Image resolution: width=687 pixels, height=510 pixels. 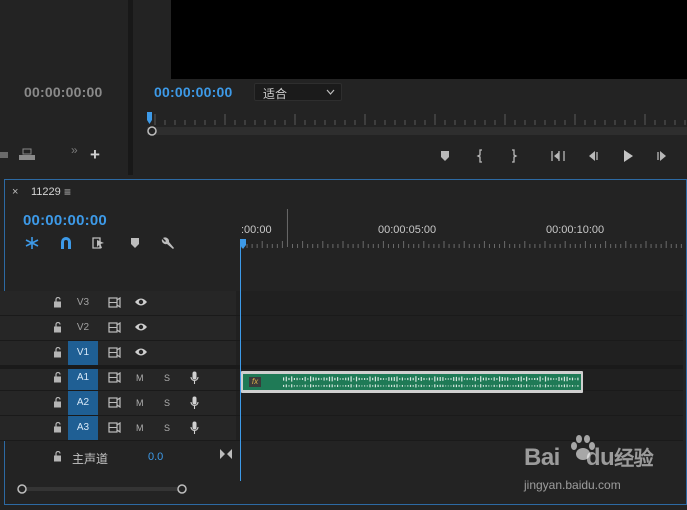 I want to click on timeline-zoom-scrollbar, so click(x=102, y=489).